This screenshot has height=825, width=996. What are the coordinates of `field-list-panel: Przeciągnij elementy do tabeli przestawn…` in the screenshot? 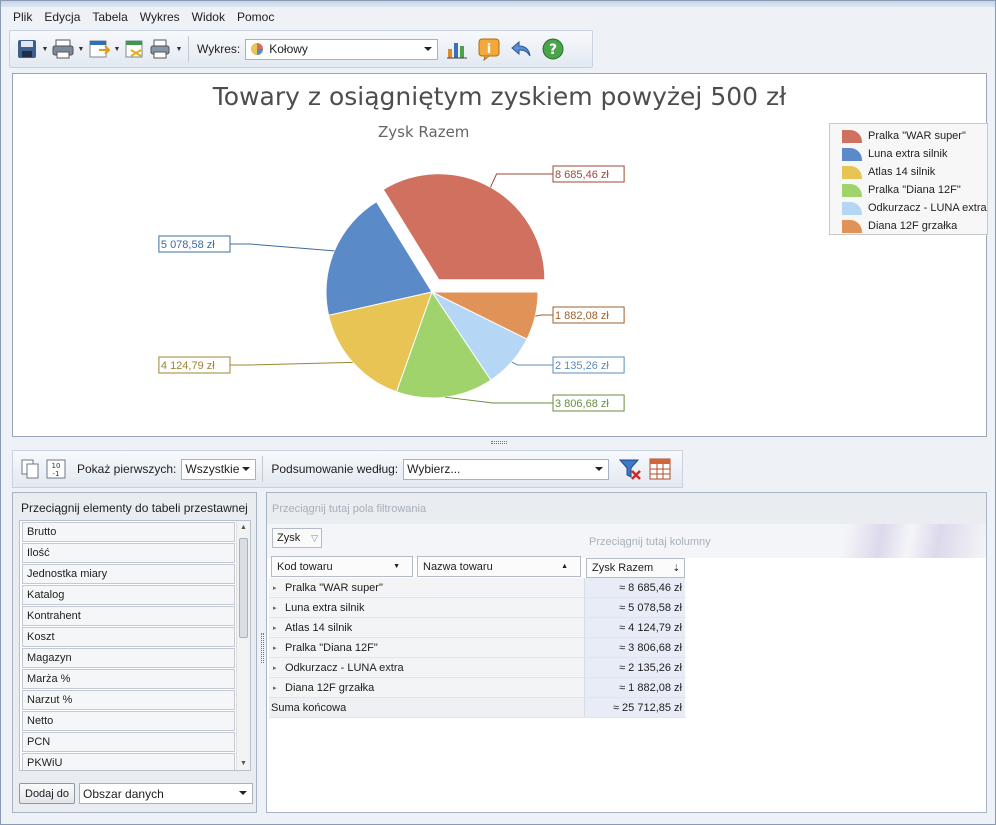 It's located at (134, 652).